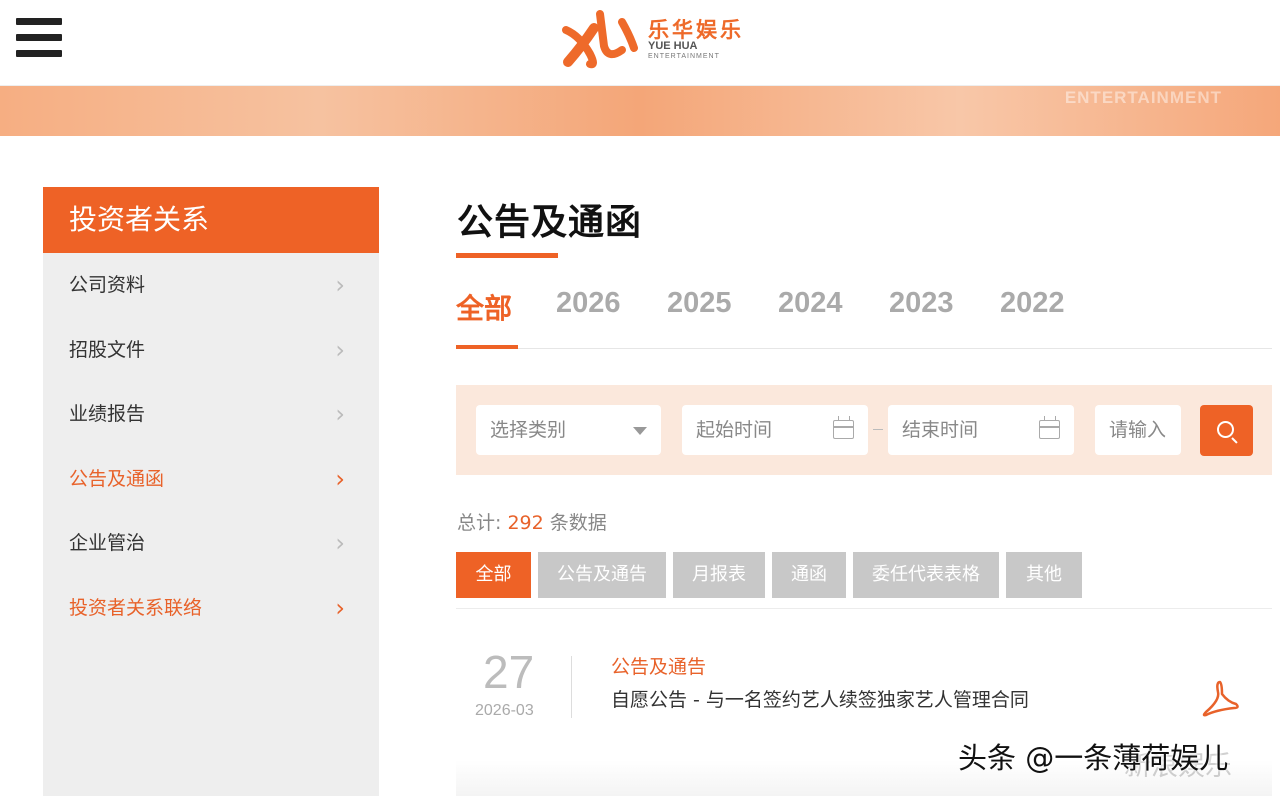 Image resolution: width=1280 pixels, height=796 pixels. Describe the element at coordinates (640, 111) in the screenshot. I see `hero-banner: ENTERTAINMENT` at that location.